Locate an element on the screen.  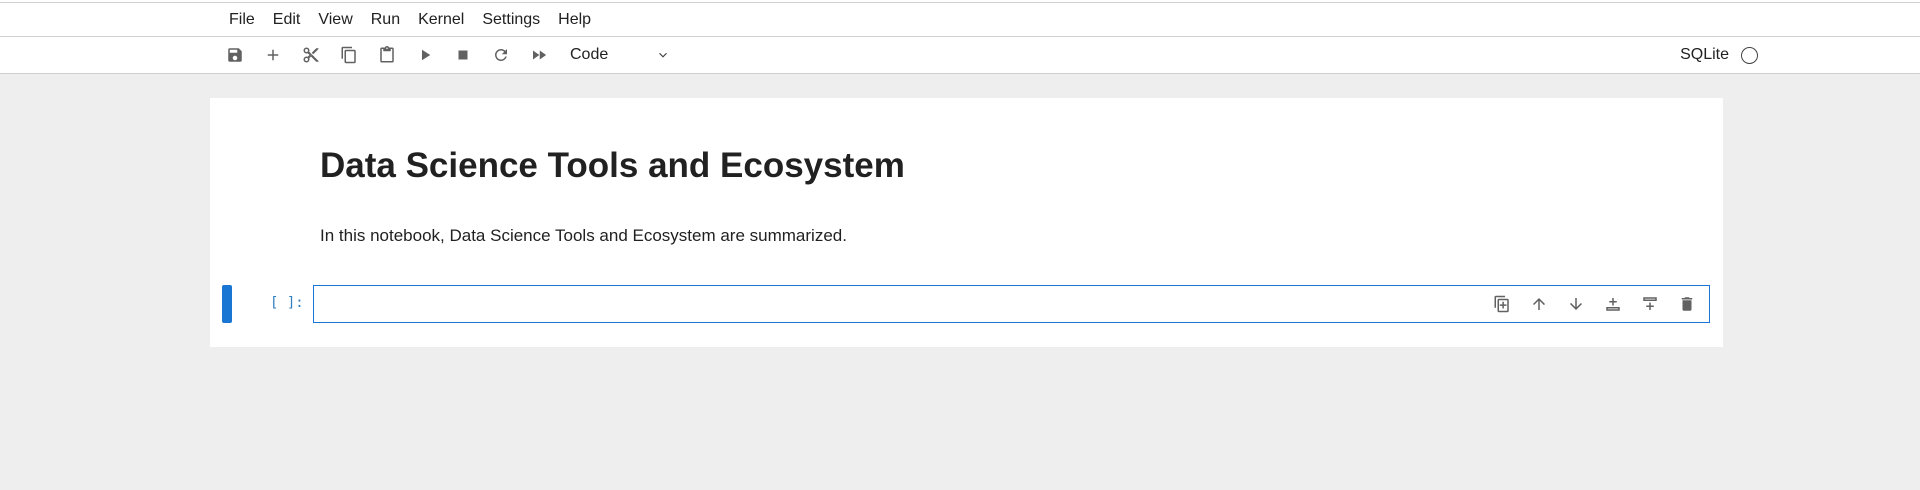
move-up-button is located at coordinates (1538, 304).